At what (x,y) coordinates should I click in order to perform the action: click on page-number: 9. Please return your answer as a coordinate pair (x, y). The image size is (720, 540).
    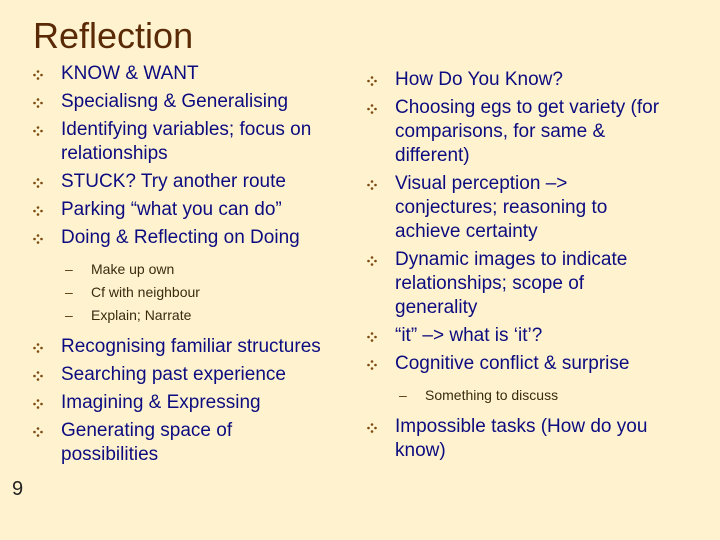
    Looking at the image, I should click on (18, 489).